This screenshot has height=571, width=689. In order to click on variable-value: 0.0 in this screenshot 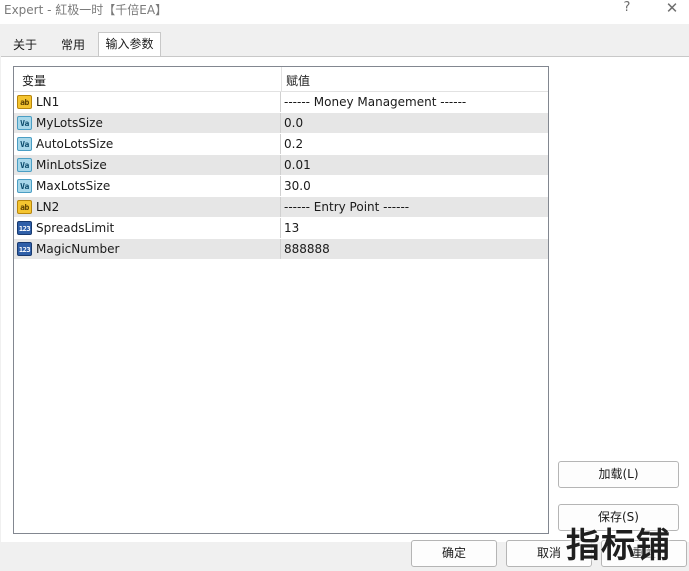, I will do `click(293, 123)`.